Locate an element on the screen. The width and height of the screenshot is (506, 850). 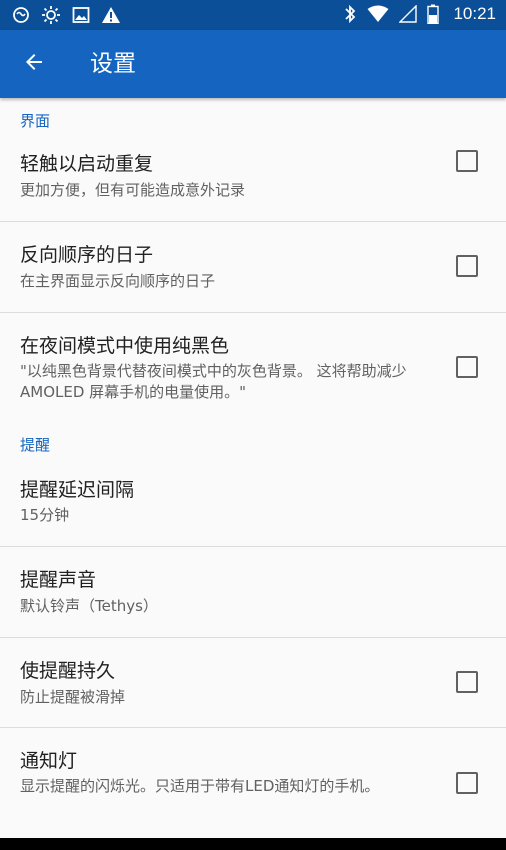
pref-sticky-reminders: 使提醒持久 防止提醒被滑掉 is located at coordinates (253, 683).